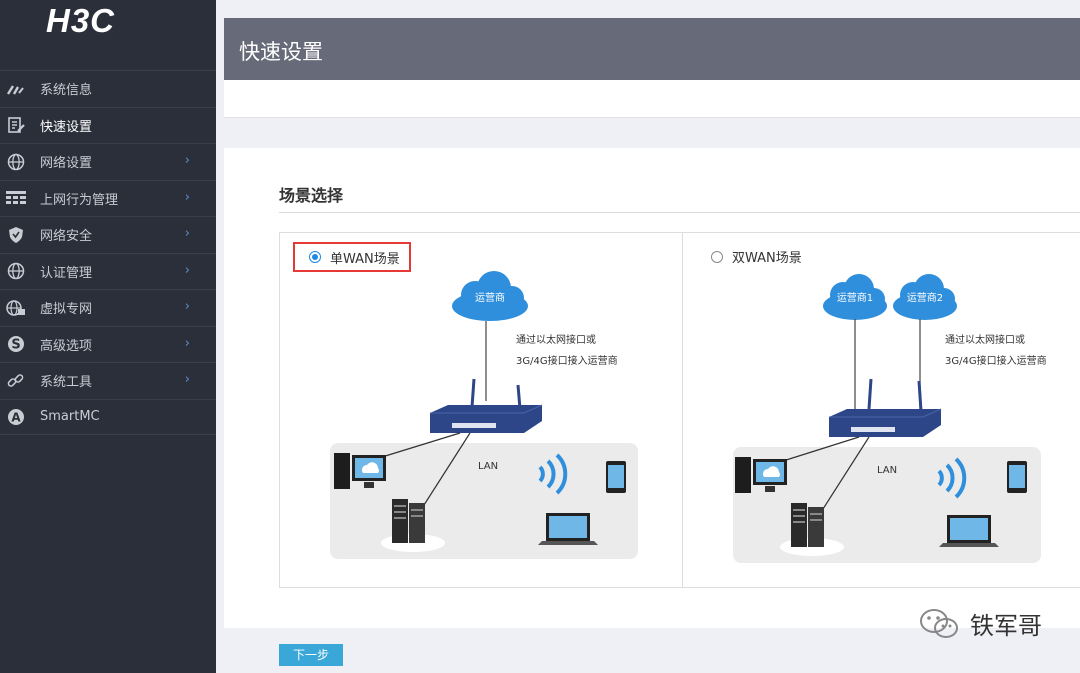 Image resolution: width=1080 pixels, height=673 pixels. What do you see at coordinates (108, 271) in the screenshot?
I see `sidebar-item-auth-management: 认证管理 ›` at bounding box center [108, 271].